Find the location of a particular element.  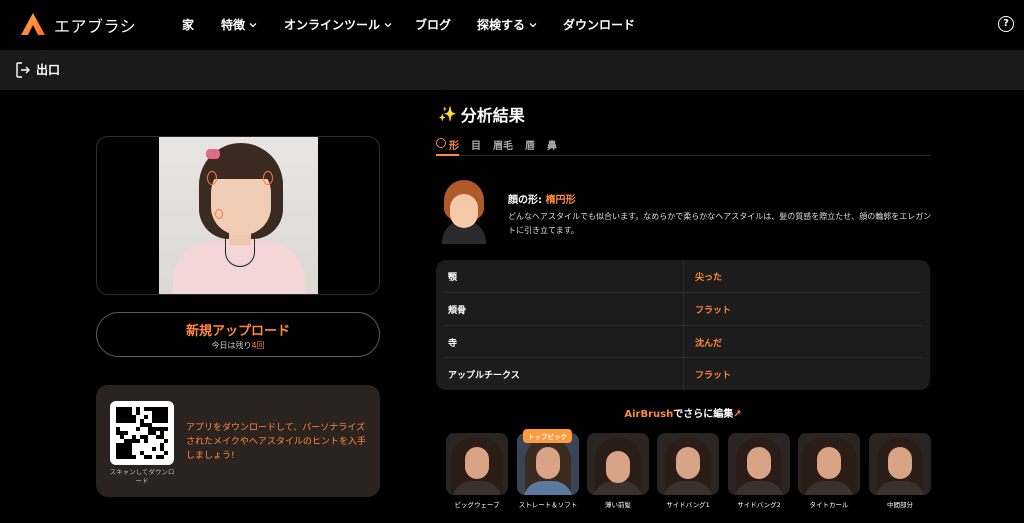

hairstyle-item: 薄い前髪 is located at coordinates (618, 471).